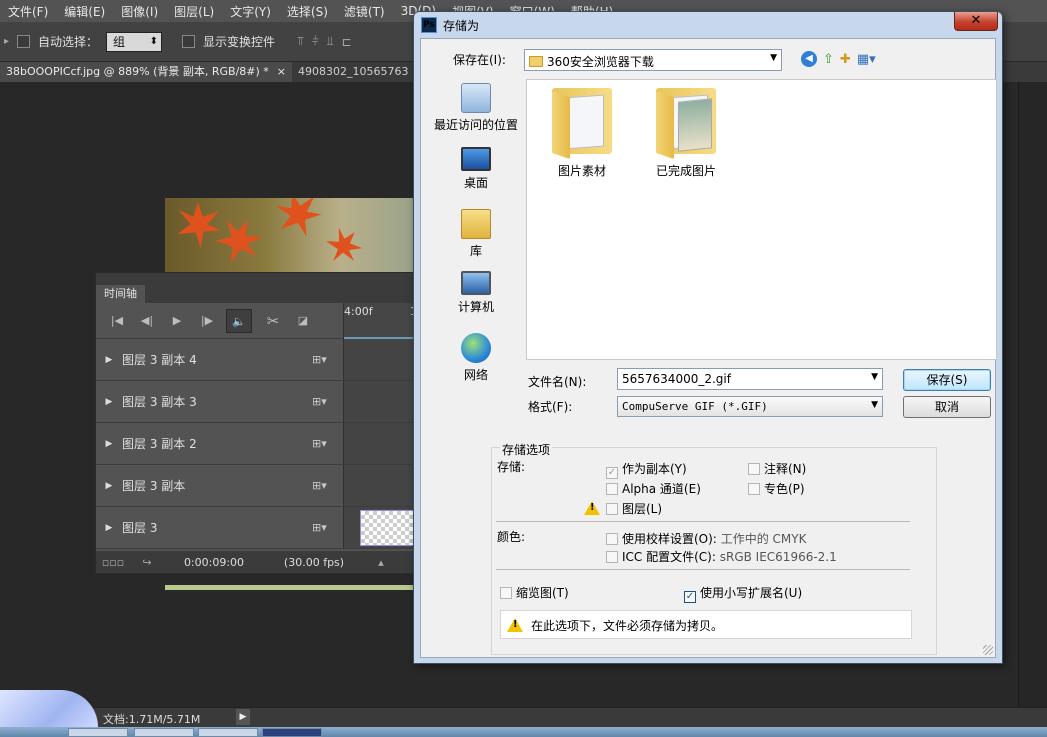 This screenshot has width=1047, height=737. Describe the element at coordinates (476, 234) in the screenshot. I see `place-libraries: 库` at that location.